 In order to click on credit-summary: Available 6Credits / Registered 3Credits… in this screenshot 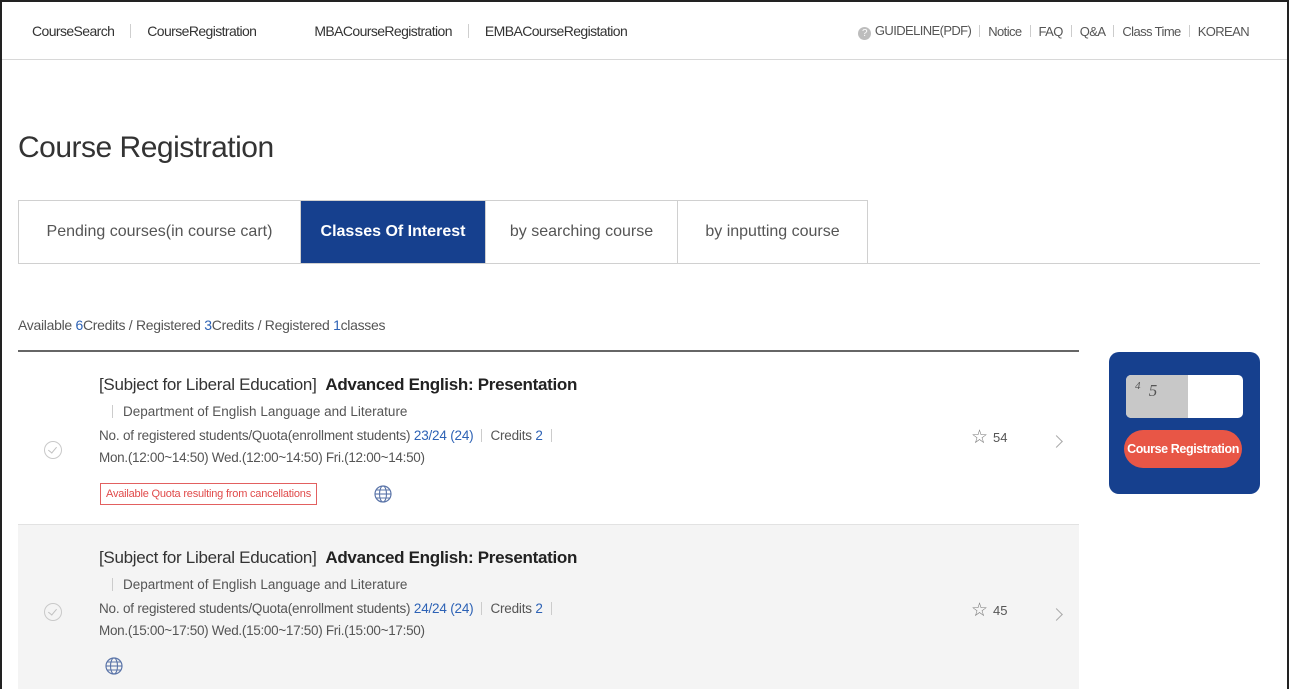, I will do `click(201, 325)`.